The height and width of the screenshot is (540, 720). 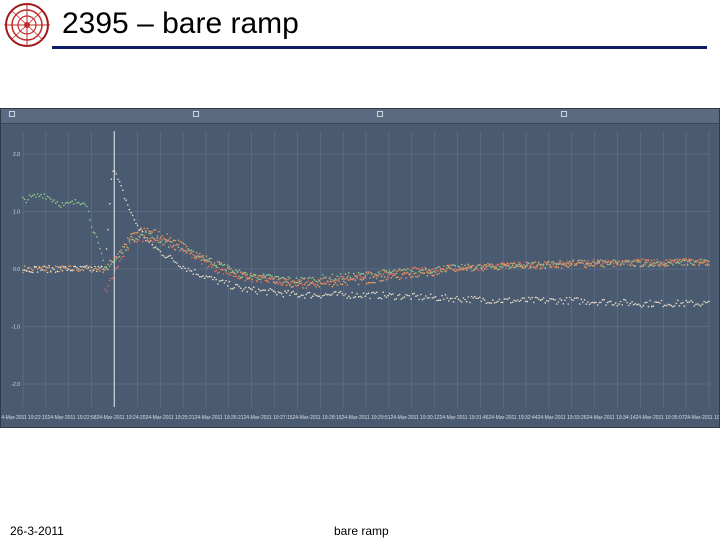 What do you see at coordinates (463, 418) in the screenshot?
I see `x-tick-label: 24-Mar-2011 19:31:46` at bounding box center [463, 418].